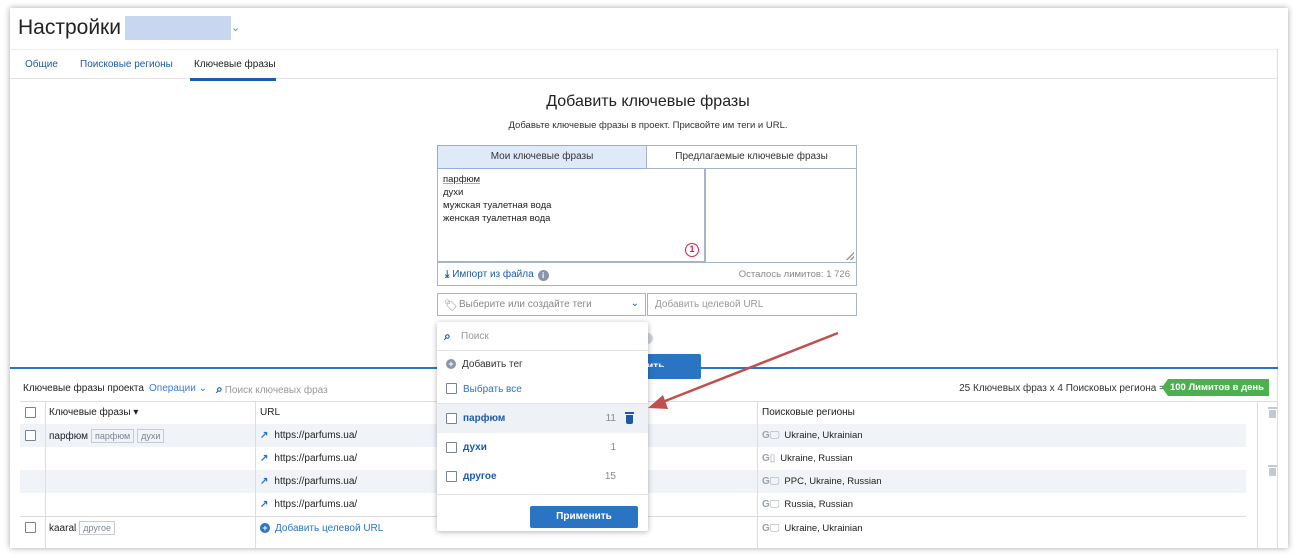  Describe the element at coordinates (808, 412) in the screenshot. I see `column-header-regions: Поисковые регионы` at that location.